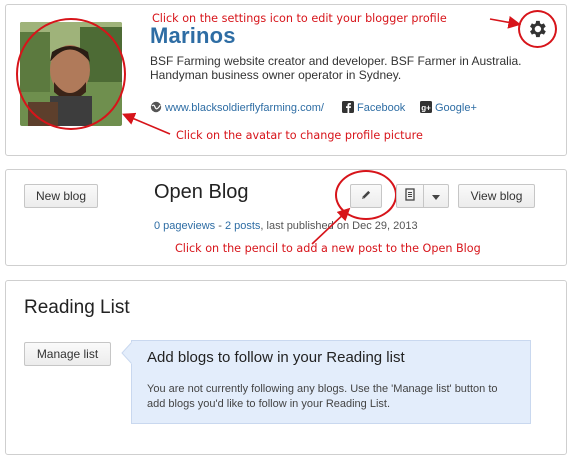  I want to click on avatar-arrow, so click(146, 123).